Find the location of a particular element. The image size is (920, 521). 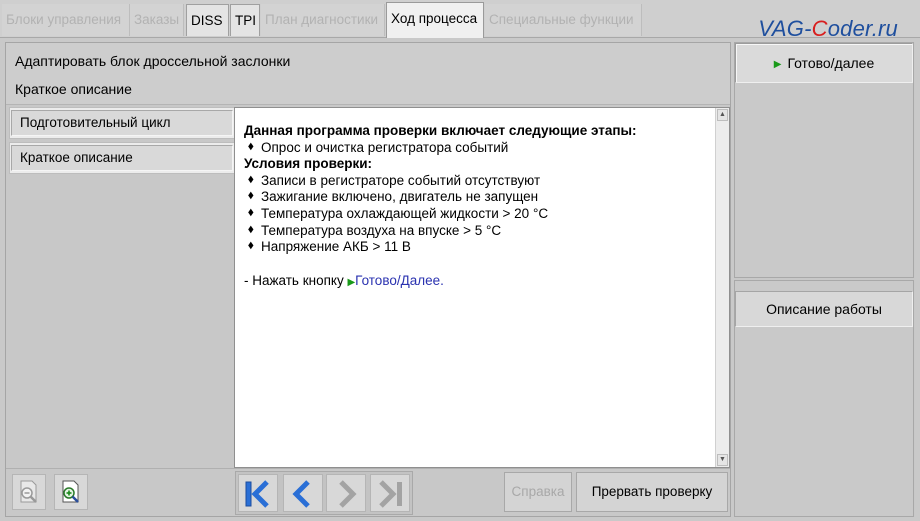

tab-diss: DISS is located at coordinates (207, 20).